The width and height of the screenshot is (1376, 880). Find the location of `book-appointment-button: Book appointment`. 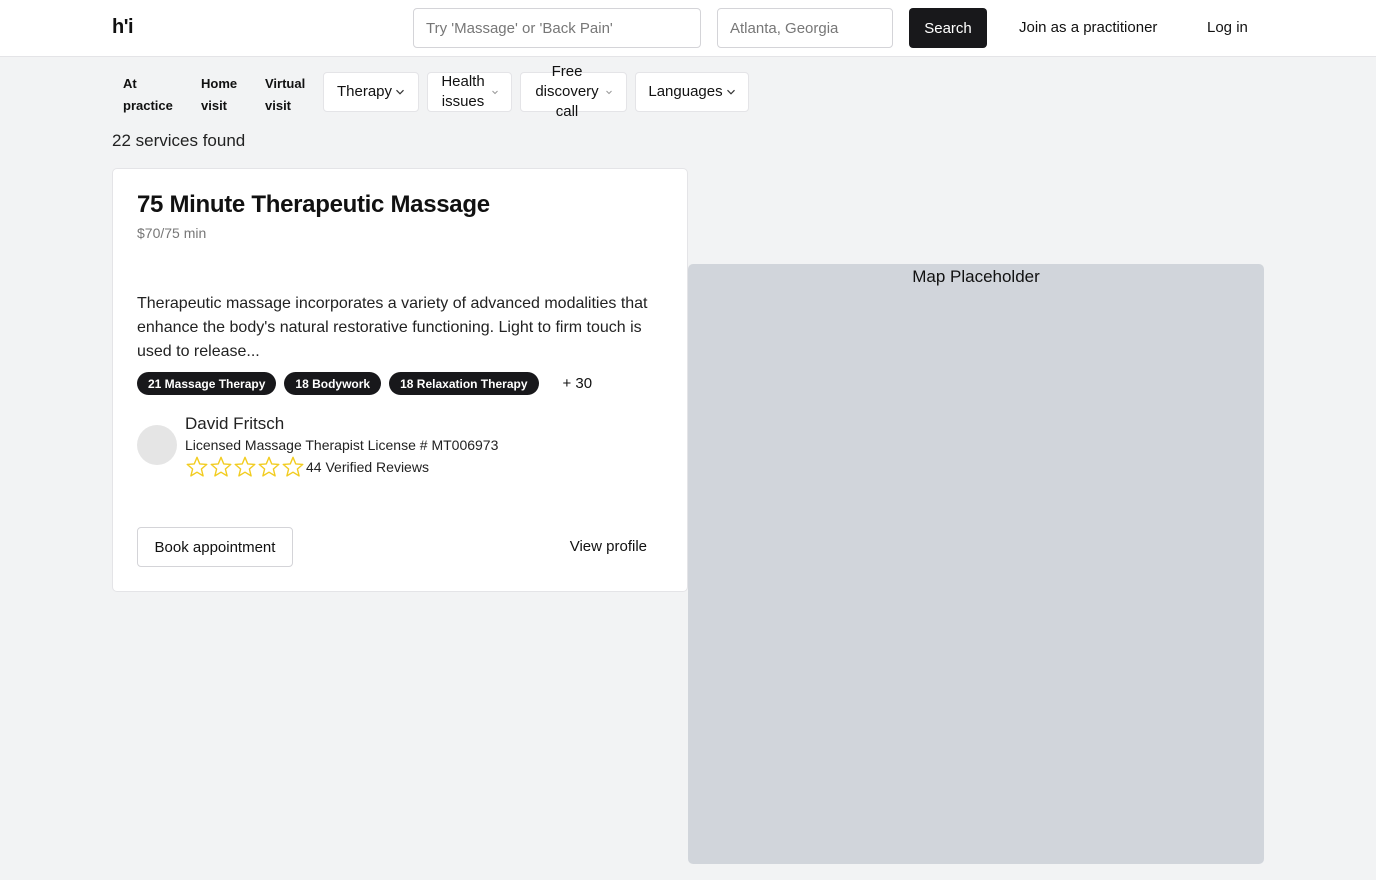

book-appointment-button: Book appointment is located at coordinates (215, 547).